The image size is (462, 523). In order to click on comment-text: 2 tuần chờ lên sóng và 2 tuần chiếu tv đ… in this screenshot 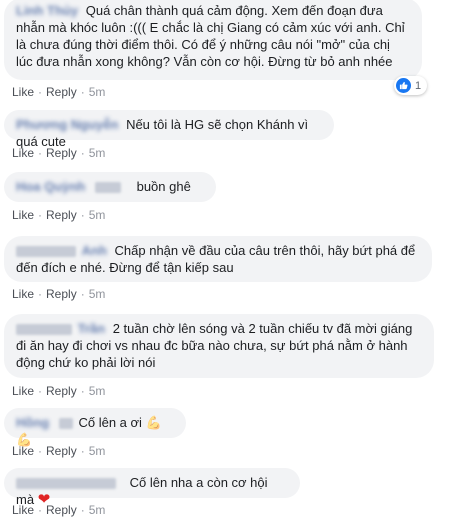, I will do `click(214, 345)`.